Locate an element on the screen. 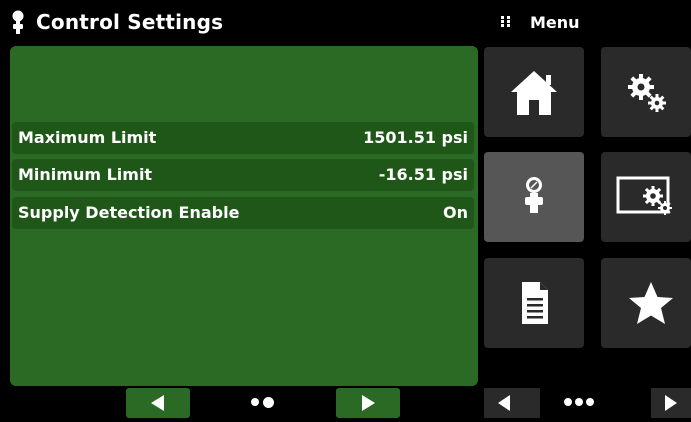 The width and height of the screenshot is (691, 422). previous-page-button is located at coordinates (158, 403).